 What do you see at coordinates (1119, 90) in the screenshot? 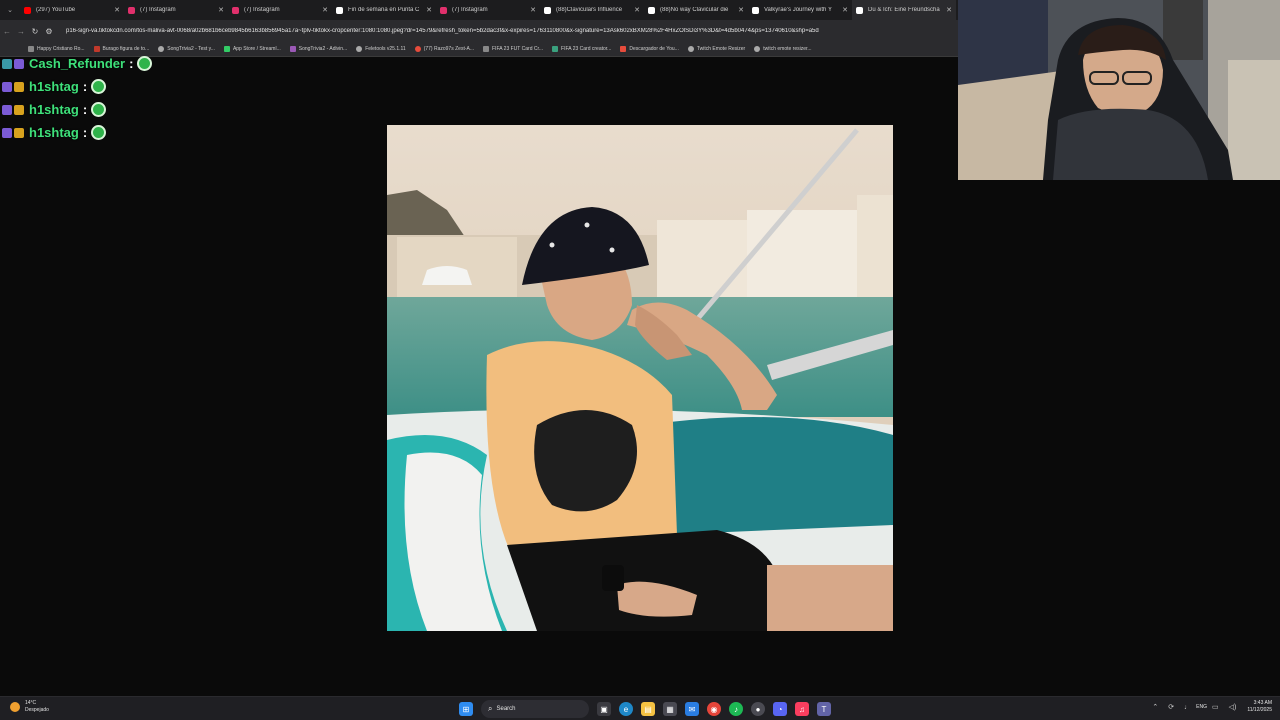
I see `webcam-feed` at bounding box center [1119, 90].